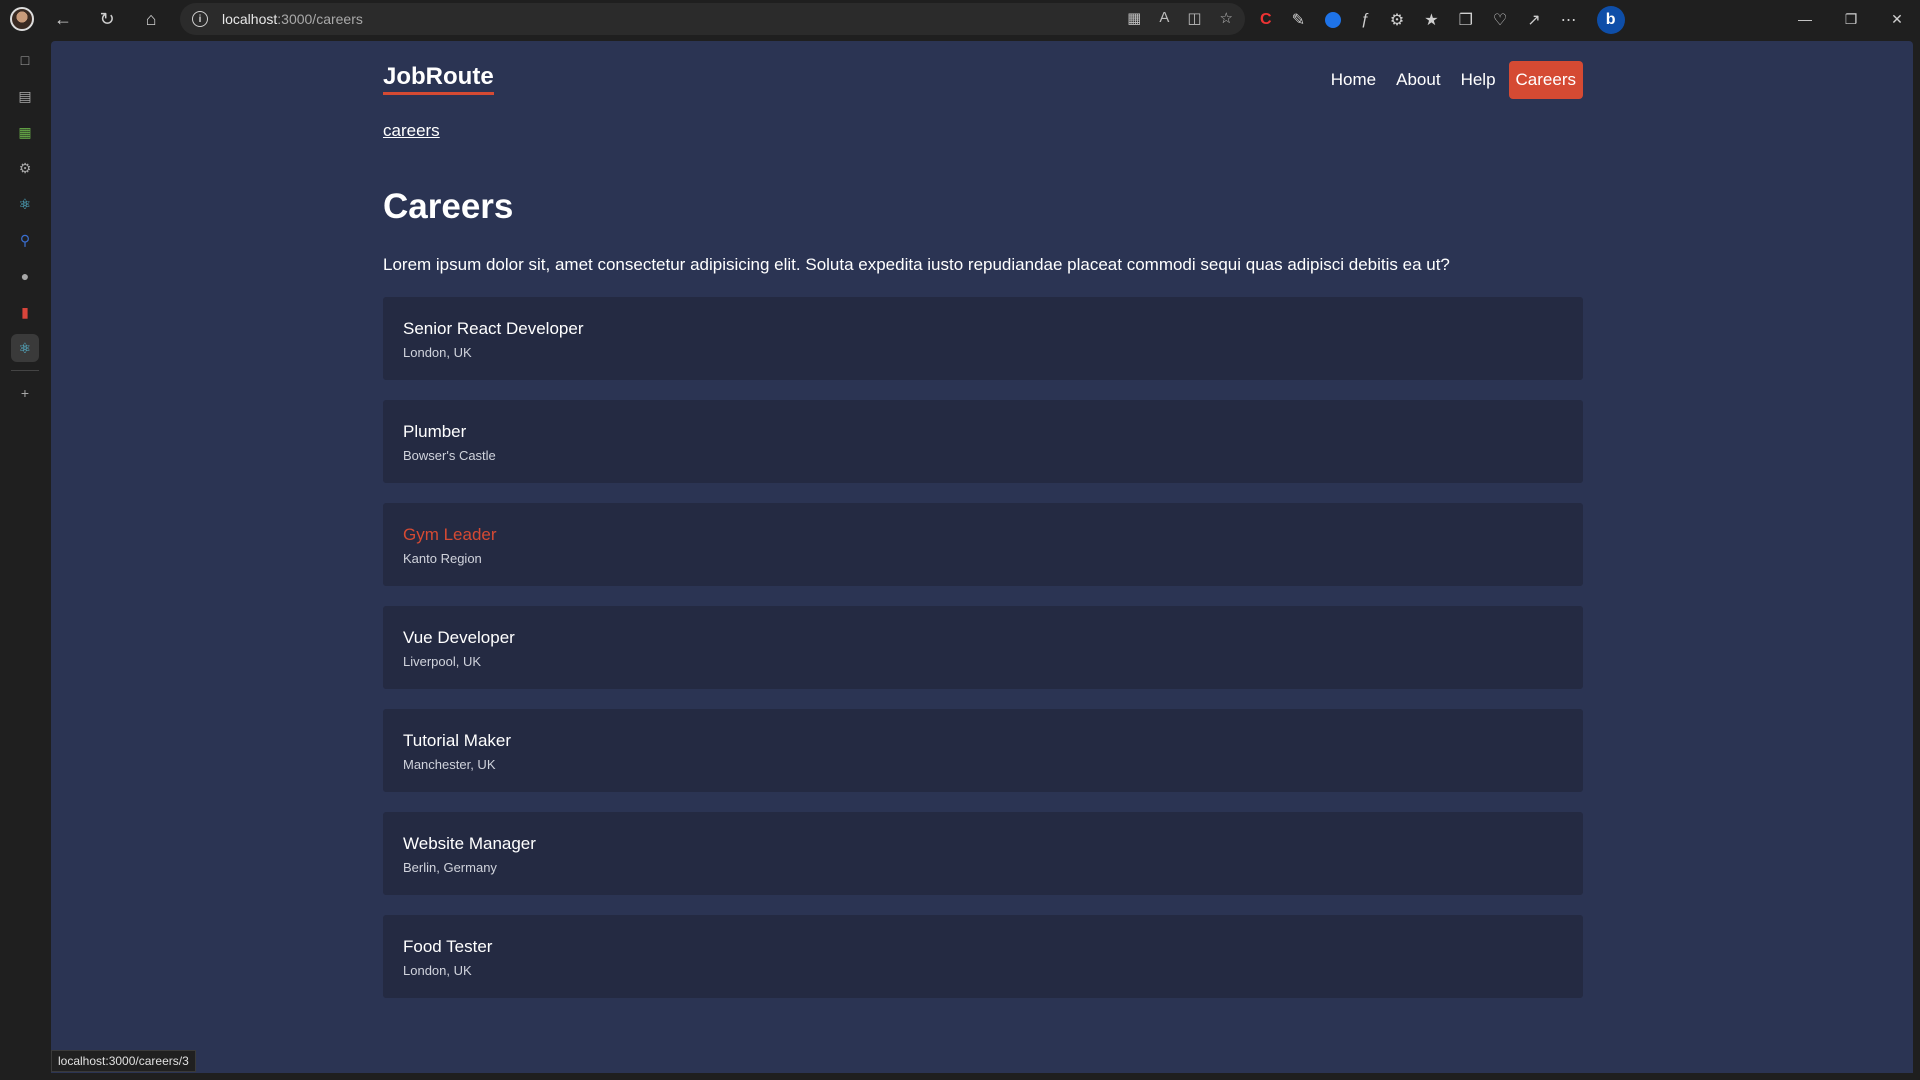 The height and width of the screenshot is (1080, 1920). What do you see at coordinates (442, 558) in the screenshot?
I see `job-location: Kanto Region` at bounding box center [442, 558].